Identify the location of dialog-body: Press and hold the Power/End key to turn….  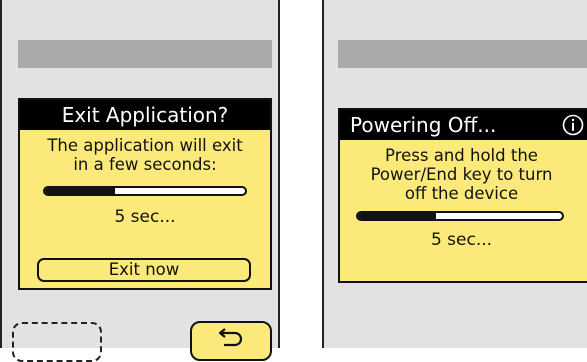
(463, 195).